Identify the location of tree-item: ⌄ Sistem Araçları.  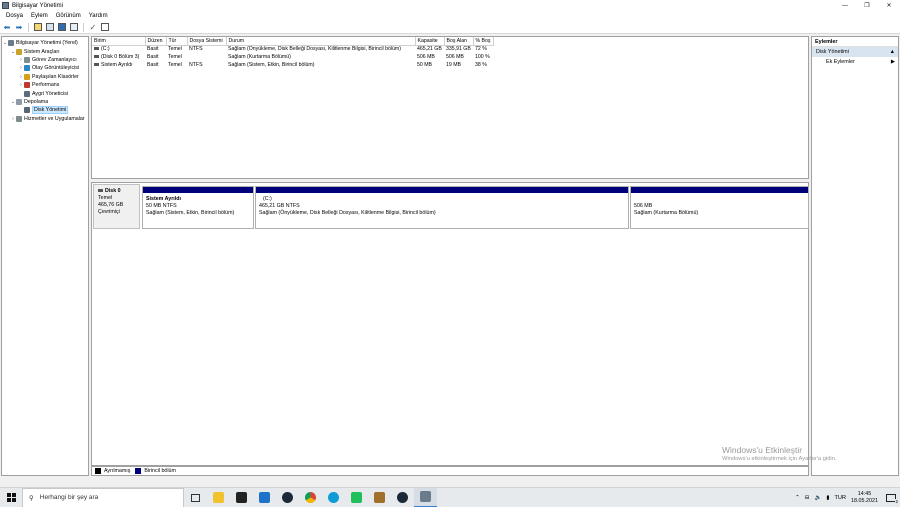
(45, 51).